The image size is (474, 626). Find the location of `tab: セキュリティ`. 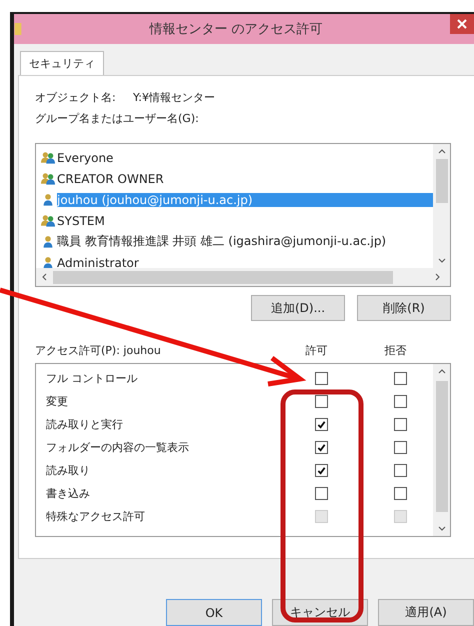

tab: セキュリティ is located at coordinates (62, 63).